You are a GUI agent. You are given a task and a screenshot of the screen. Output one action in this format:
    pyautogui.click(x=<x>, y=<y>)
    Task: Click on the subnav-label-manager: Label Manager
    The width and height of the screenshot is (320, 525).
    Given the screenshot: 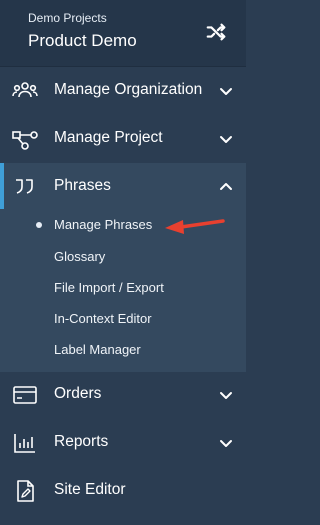 What is the action you would take?
    pyautogui.click(x=97, y=349)
    